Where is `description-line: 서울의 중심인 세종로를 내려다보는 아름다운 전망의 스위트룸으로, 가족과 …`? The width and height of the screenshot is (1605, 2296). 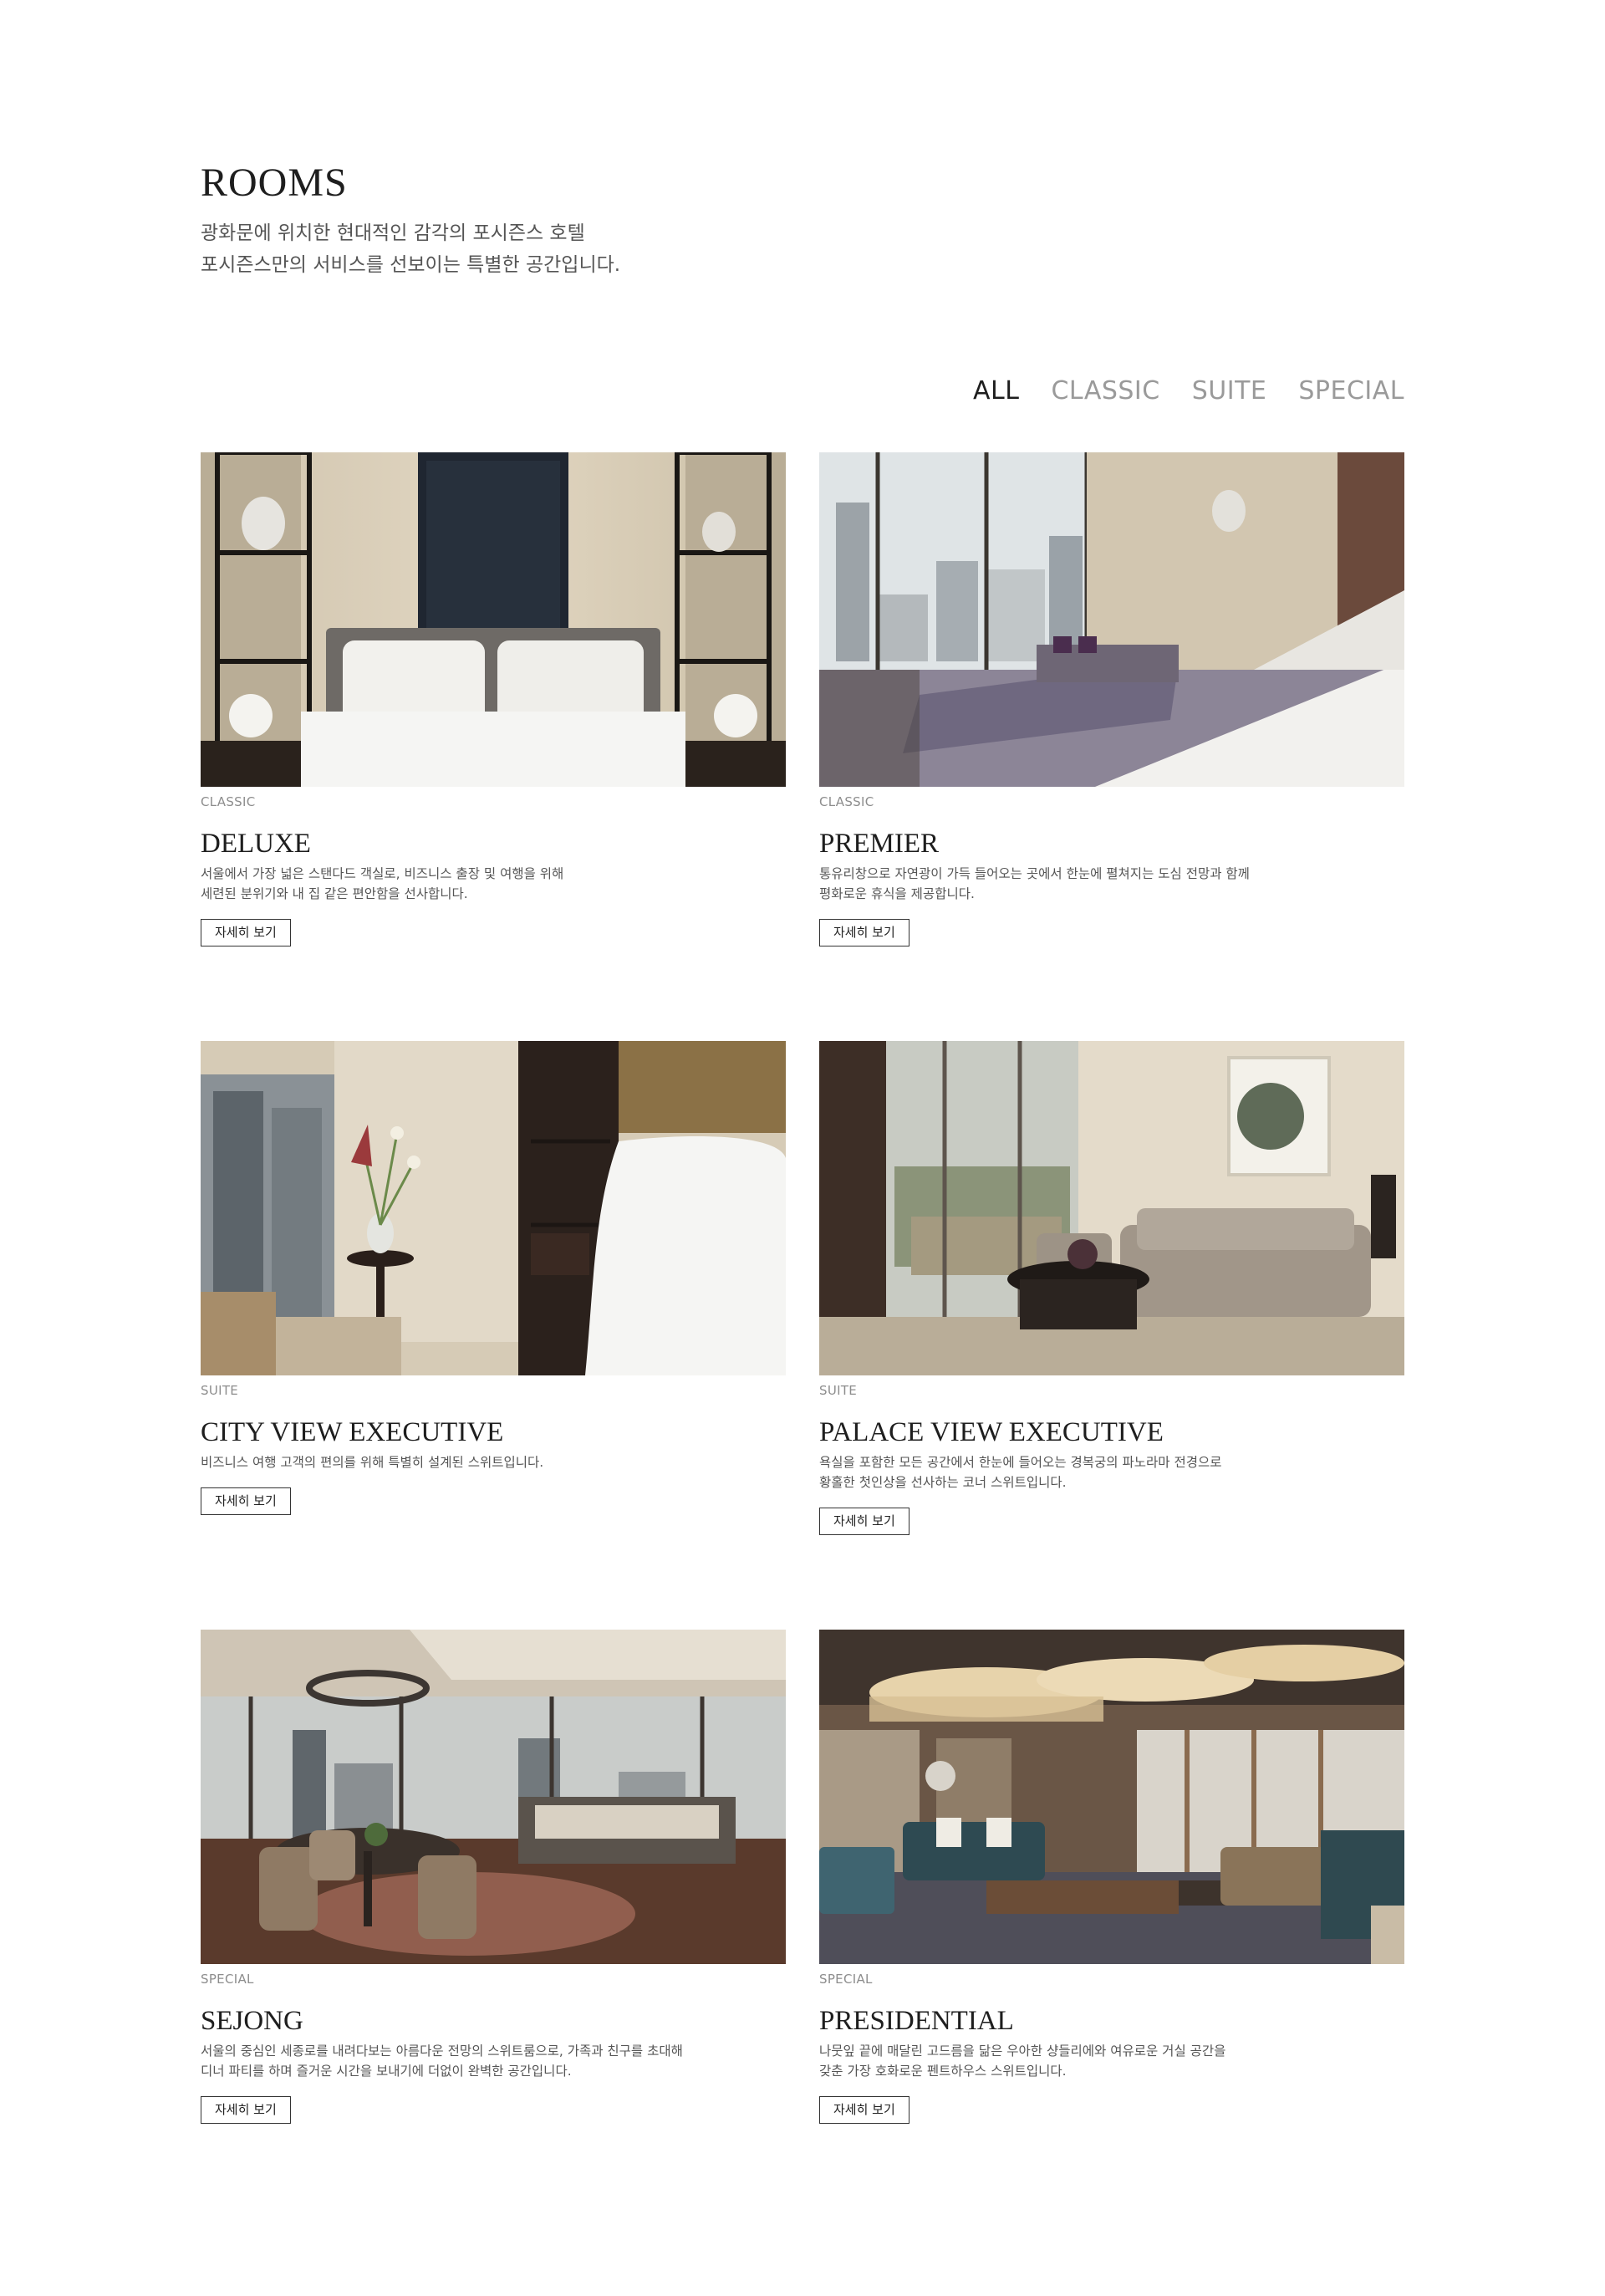 description-line: 서울의 중심인 세종로를 내려다보는 아름다운 전망의 스위트룸으로, 가족과 … is located at coordinates (442, 2051).